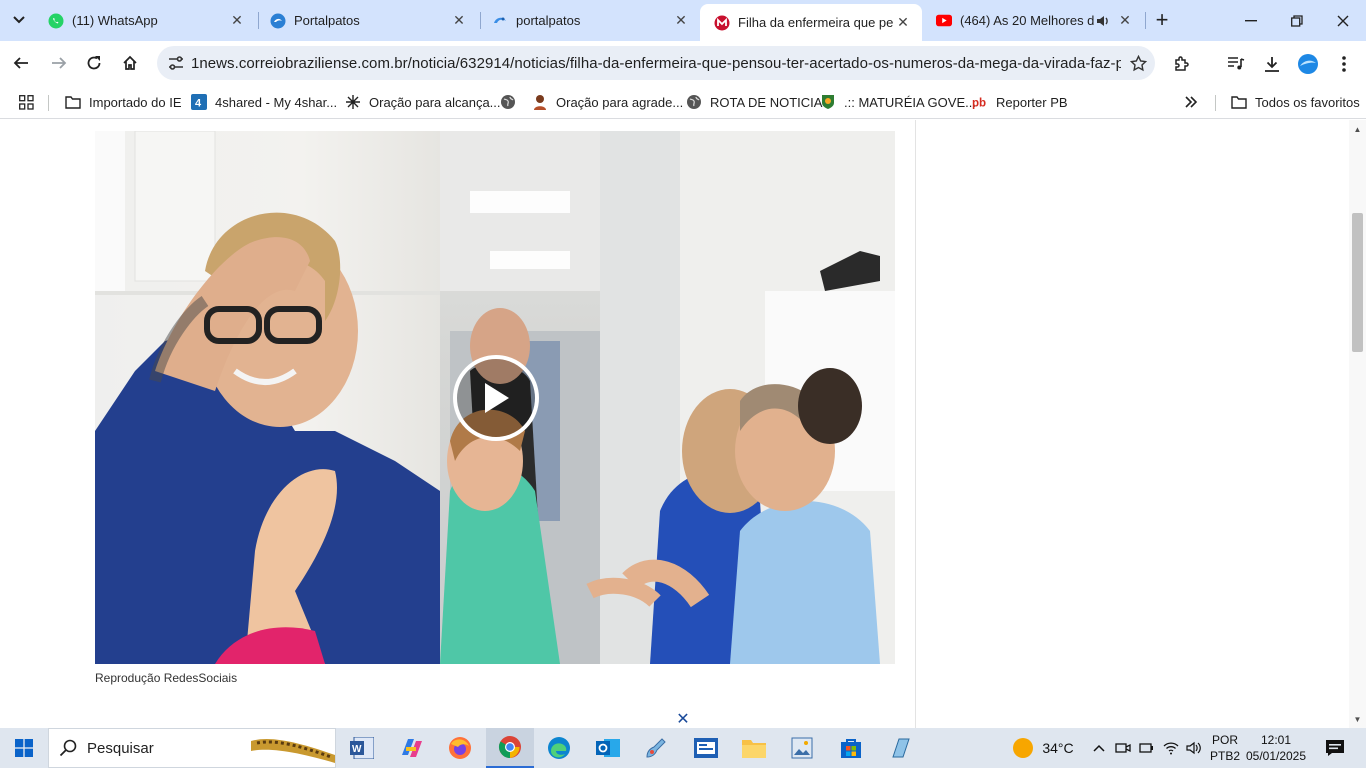 This screenshot has height=768, width=1366. Describe the element at coordinates (548, 20) in the screenshot. I see `tab-title: portalpatos` at that location.